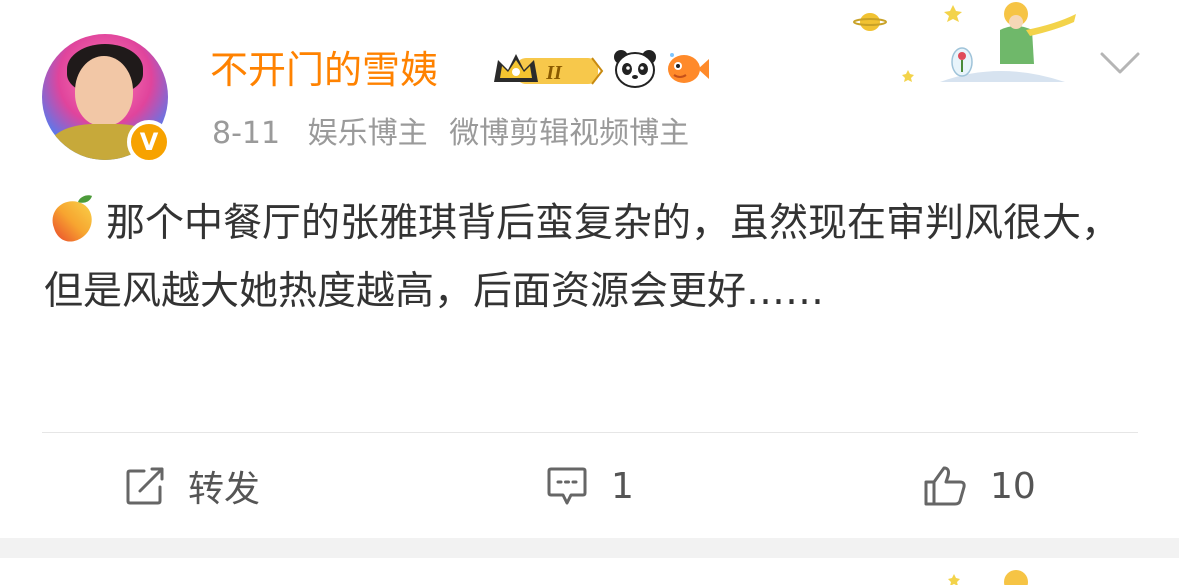  Describe the element at coordinates (1013, 486) in the screenshot. I see `like-count: 10` at that location.